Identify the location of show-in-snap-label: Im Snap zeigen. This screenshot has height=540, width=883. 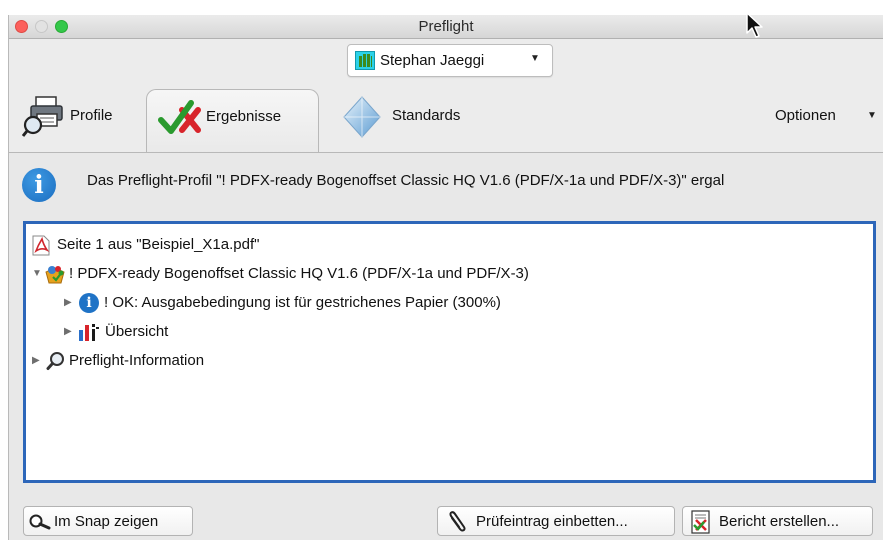
(106, 521).